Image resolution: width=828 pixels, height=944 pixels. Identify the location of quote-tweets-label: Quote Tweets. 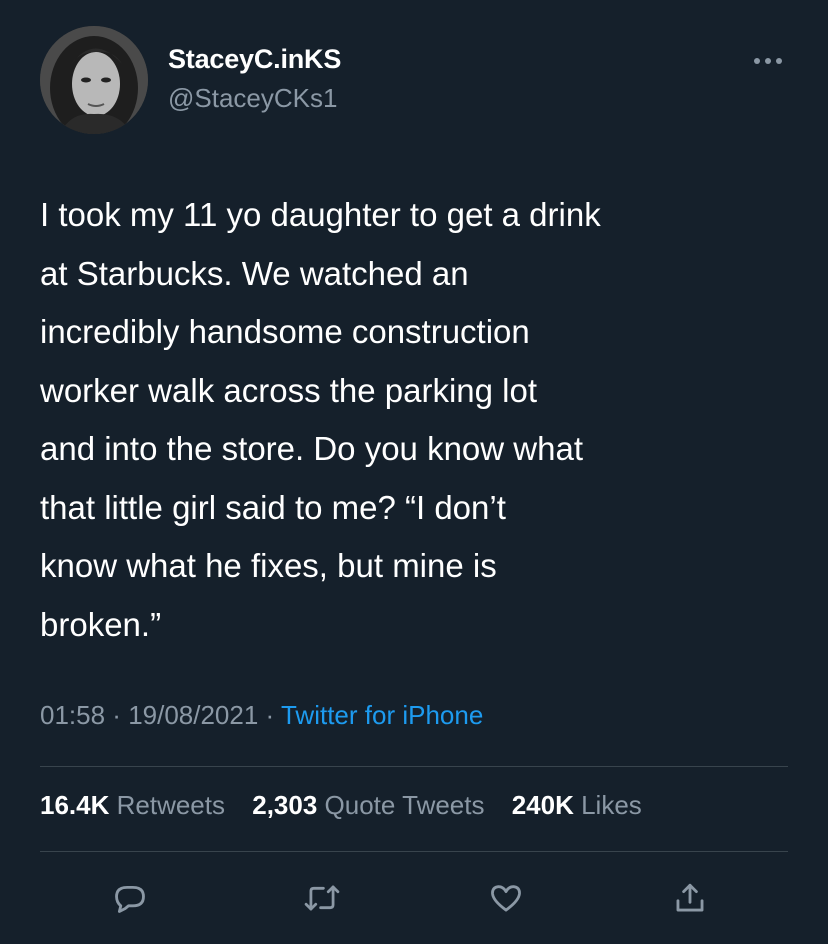
(401, 805).